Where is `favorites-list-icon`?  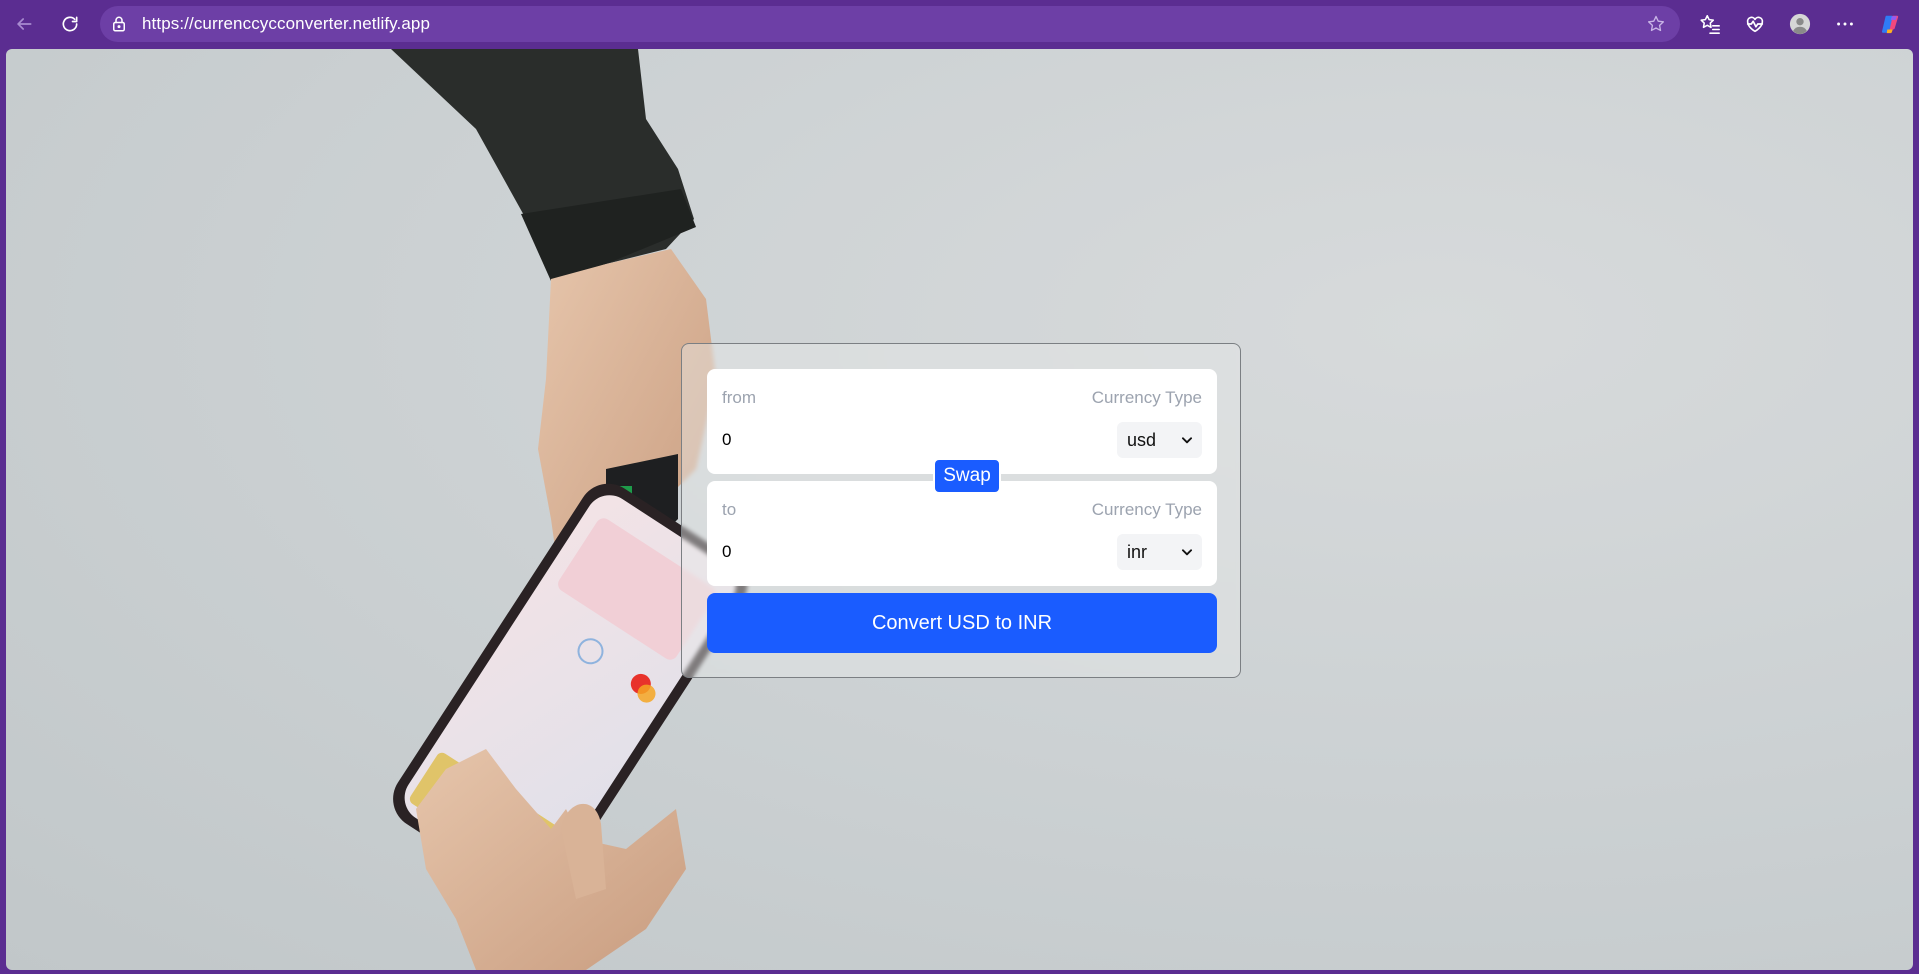
favorites-list-icon is located at coordinates (1710, 24).